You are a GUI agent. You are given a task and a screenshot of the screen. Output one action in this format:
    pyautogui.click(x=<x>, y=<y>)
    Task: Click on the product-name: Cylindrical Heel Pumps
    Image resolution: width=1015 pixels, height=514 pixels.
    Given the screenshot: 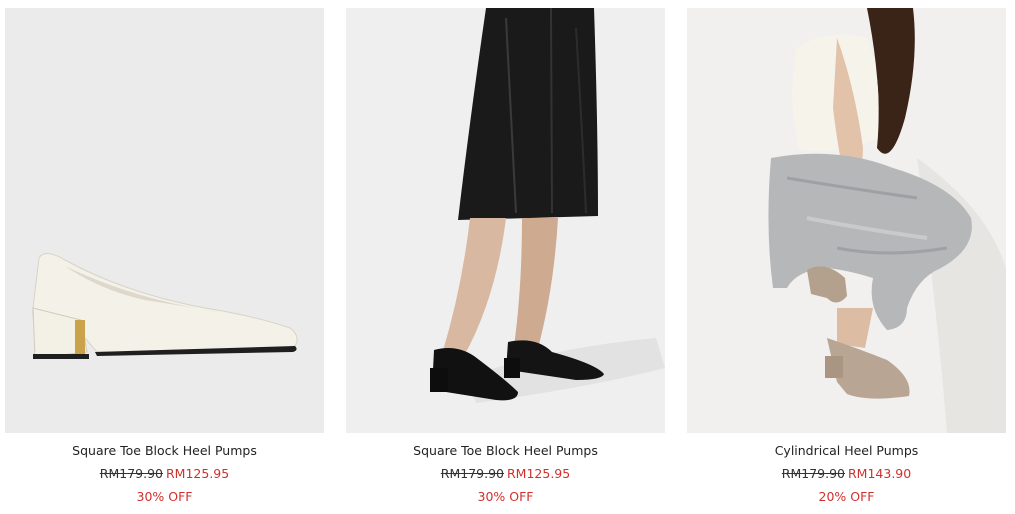 What is the action you would take?
    pyautogui.click(x=846, y=451)
    